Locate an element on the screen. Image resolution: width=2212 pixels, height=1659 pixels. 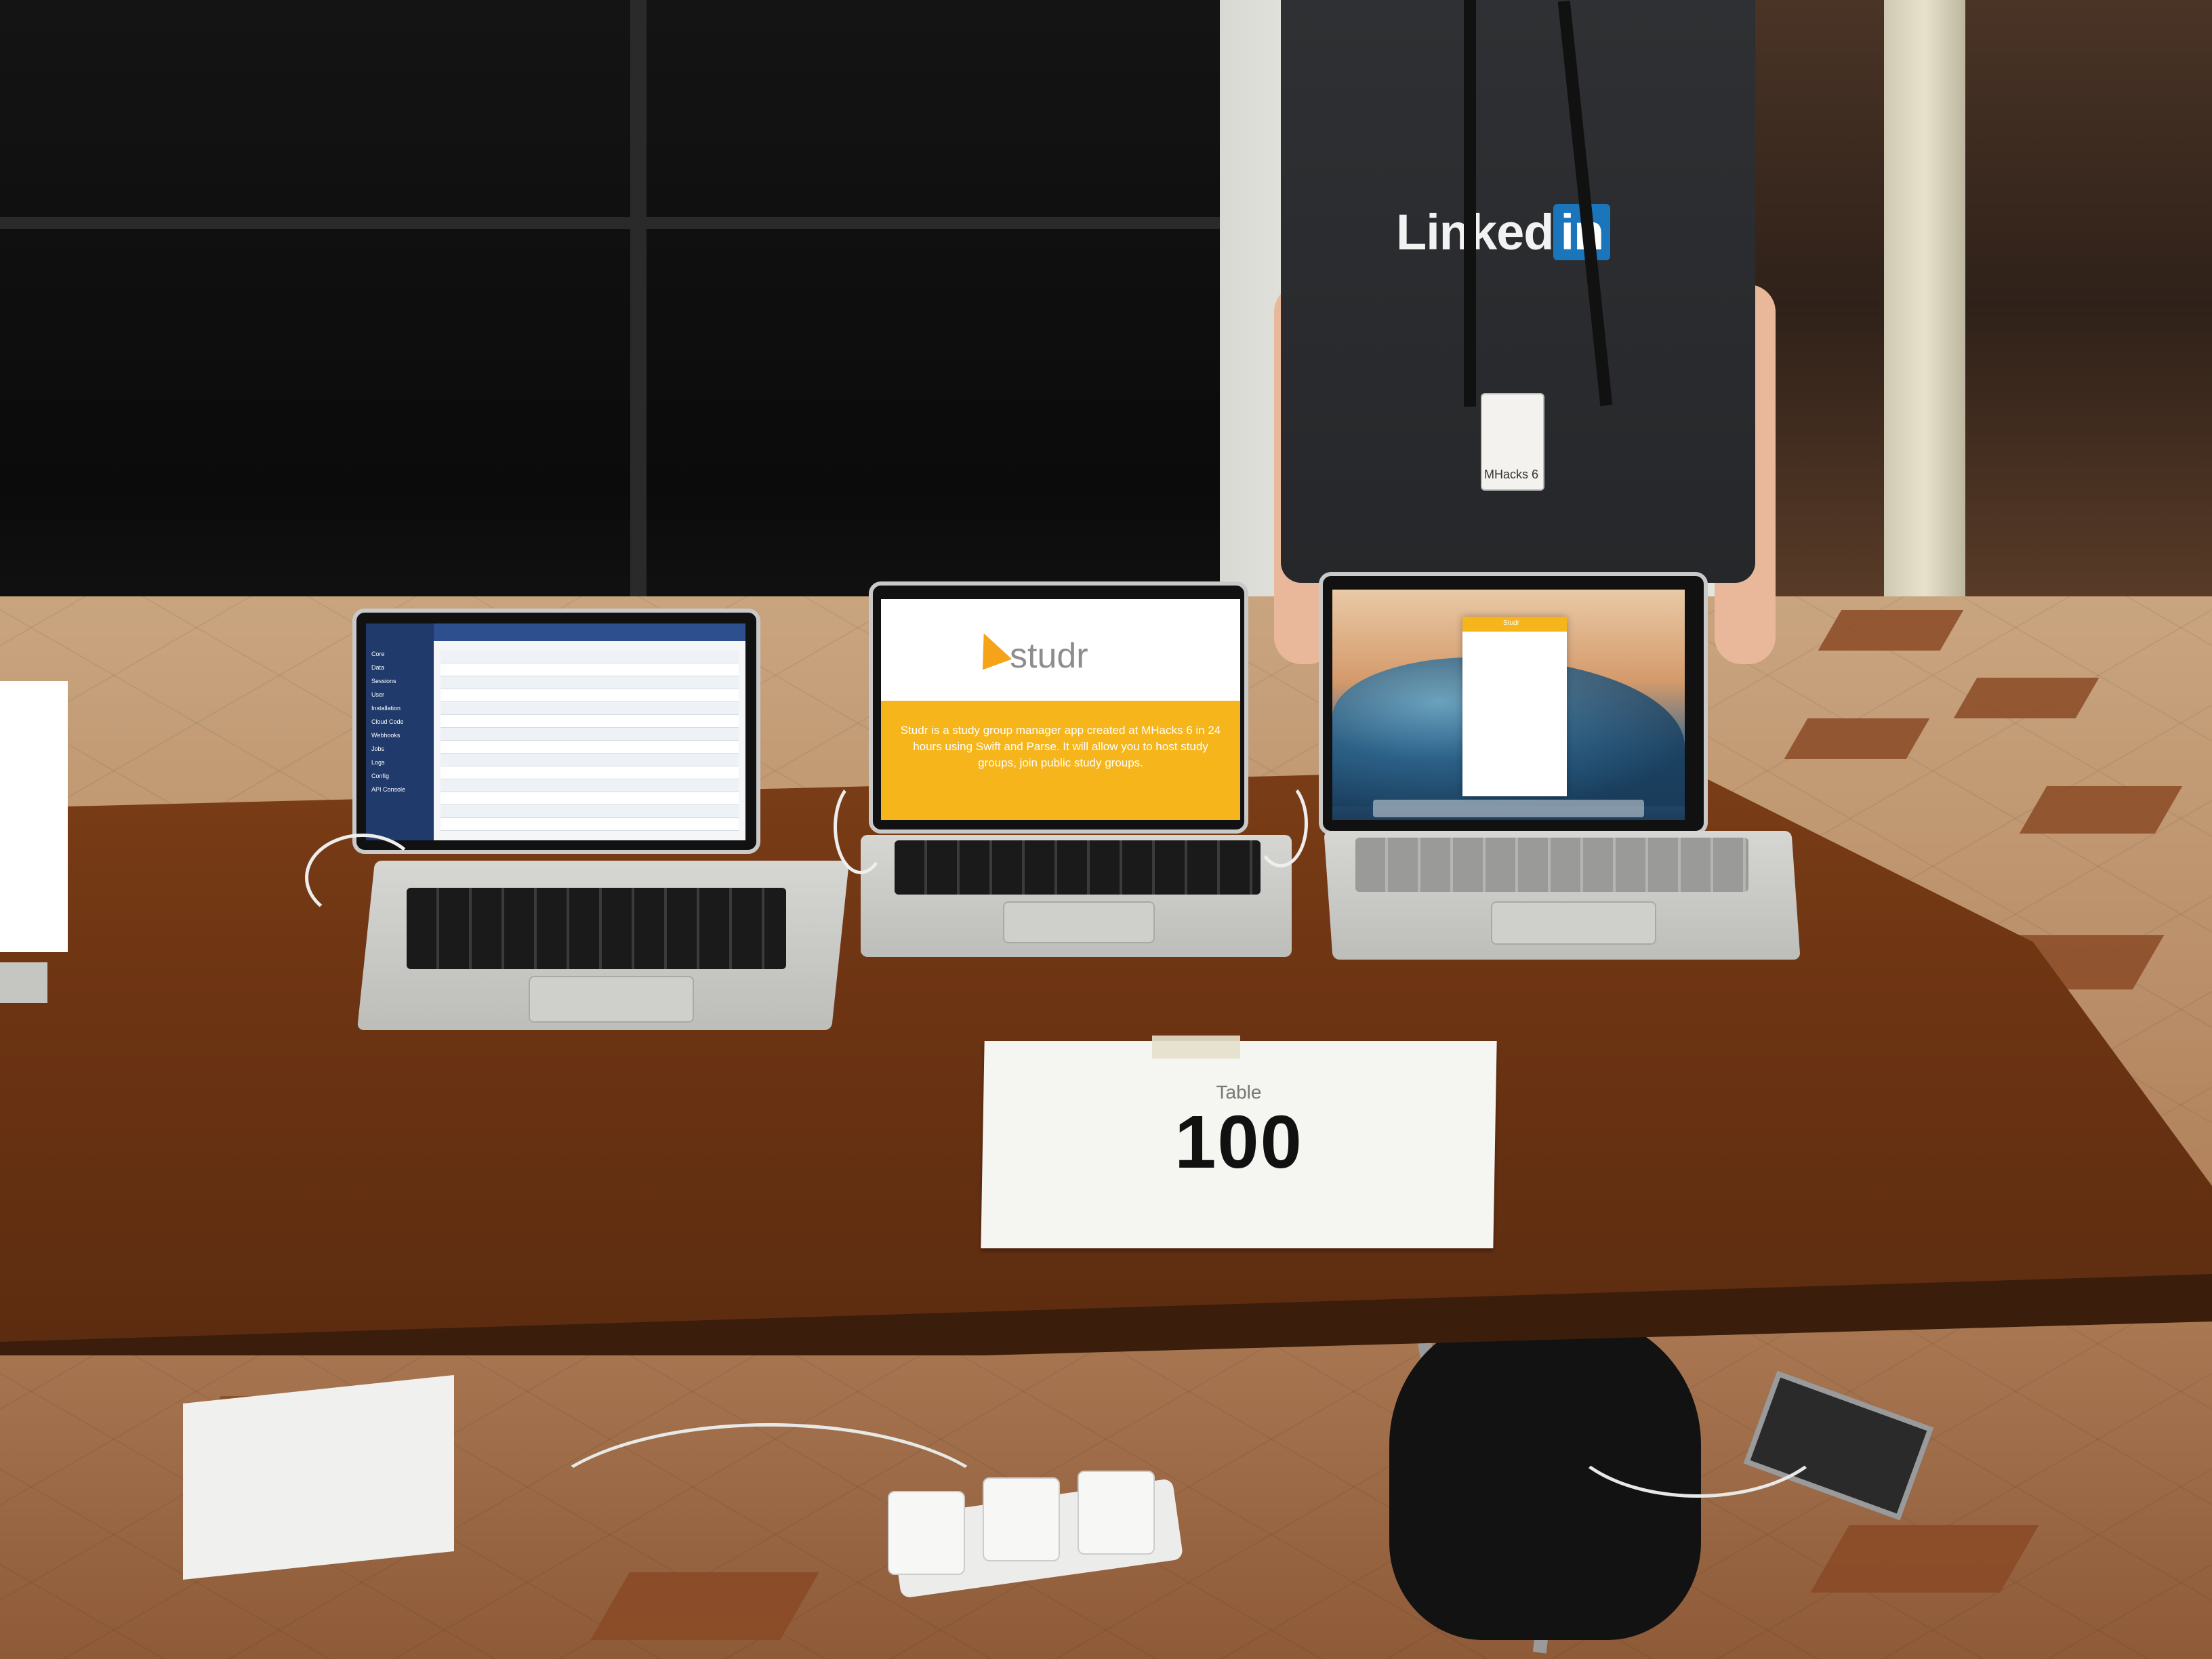
lanyard is located at coordinates (1470, 203).